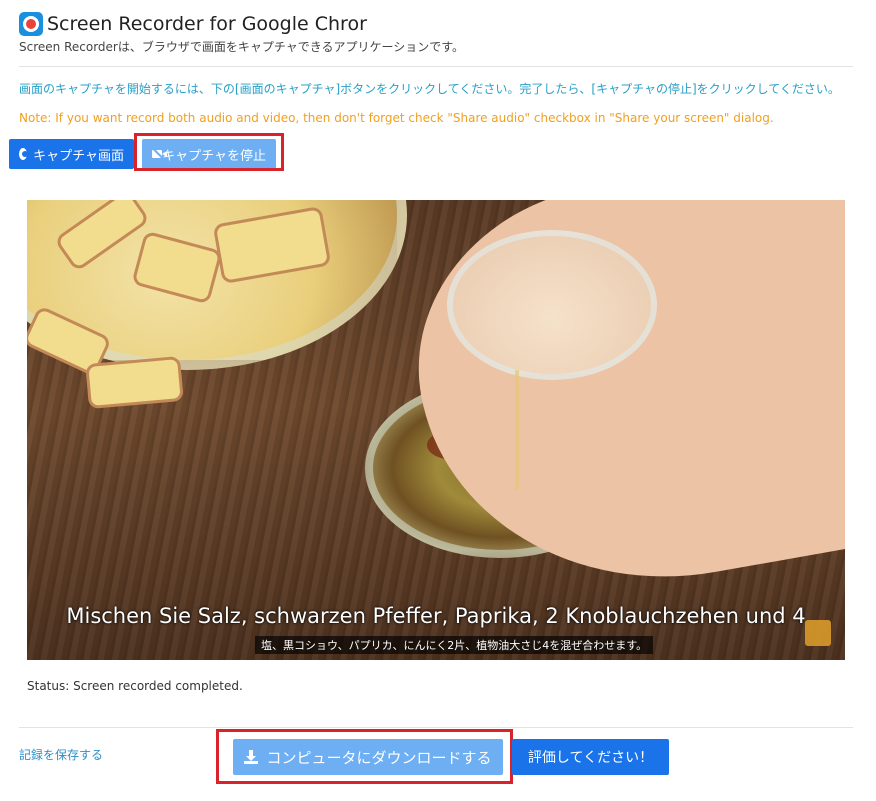  Describe the element at coordinates (135, 686) in the screenshot. I see `status-text: Status: Screen recorded completed.` at that location.